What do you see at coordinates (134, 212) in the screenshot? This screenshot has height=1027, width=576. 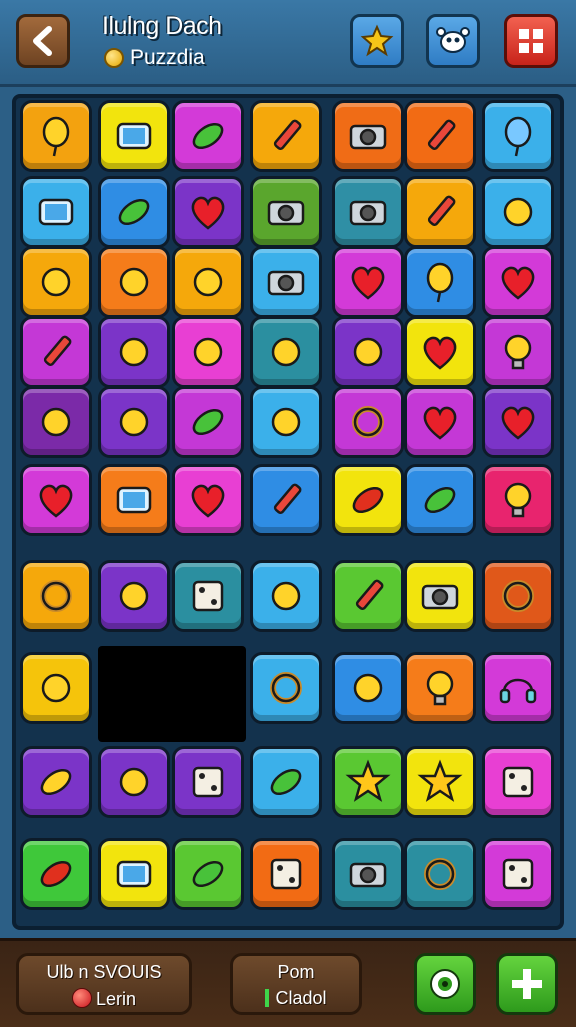 I see `tile-cucumber` at bounding box center [134, 212].